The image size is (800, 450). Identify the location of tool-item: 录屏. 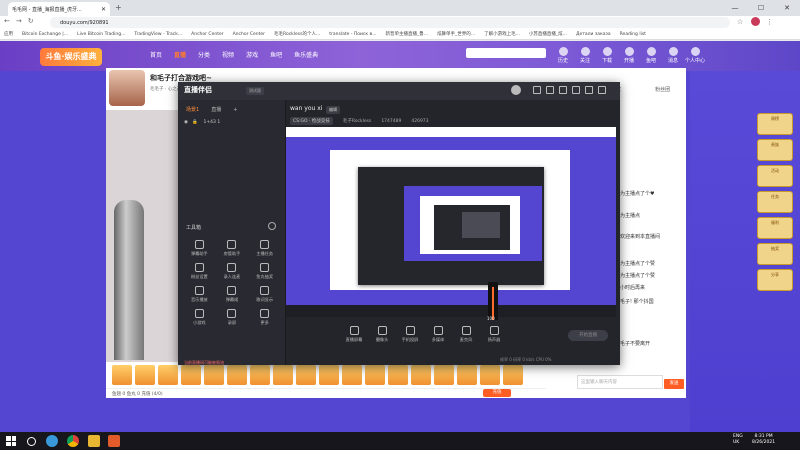
(232, 317).